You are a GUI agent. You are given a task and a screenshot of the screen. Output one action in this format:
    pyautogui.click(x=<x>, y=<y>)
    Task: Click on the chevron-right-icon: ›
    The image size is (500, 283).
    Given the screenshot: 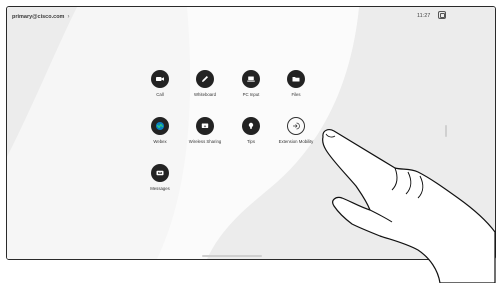 What is the action you would take?
    pyautogui.click(x=68, y=17)
    